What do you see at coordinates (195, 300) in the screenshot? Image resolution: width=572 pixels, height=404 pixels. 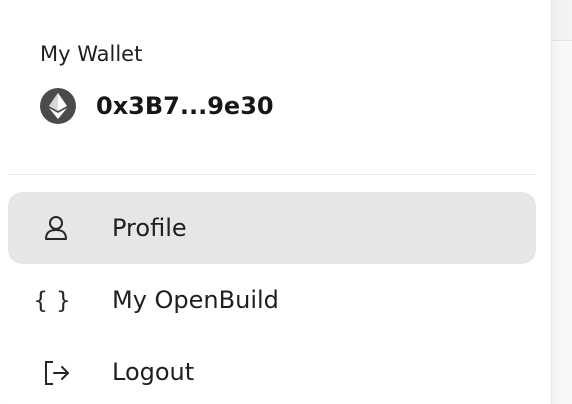 I see `menu-label-my-openbuild: My OpenBuild` at bounding box center [195, 300].